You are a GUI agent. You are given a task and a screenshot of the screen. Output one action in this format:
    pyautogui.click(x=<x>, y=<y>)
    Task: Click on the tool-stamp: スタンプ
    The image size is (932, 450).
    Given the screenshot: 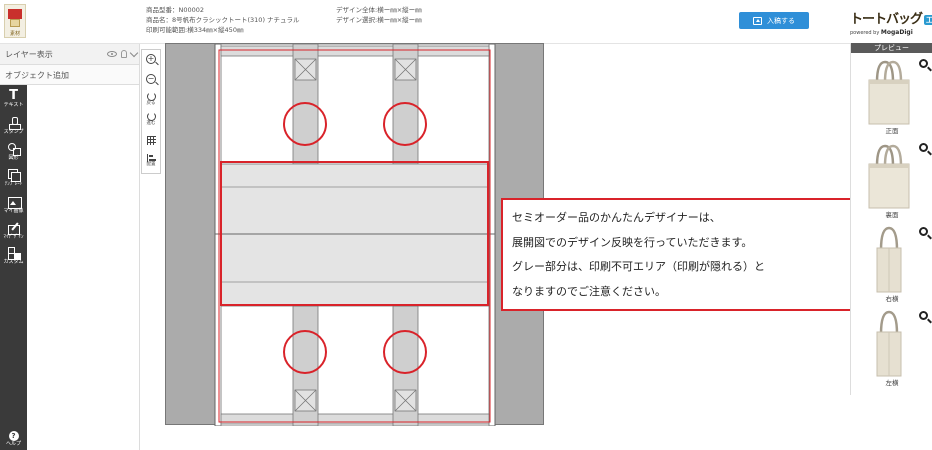 What is the action you would take?
    pyautogui.click(x=13, y=127)
    